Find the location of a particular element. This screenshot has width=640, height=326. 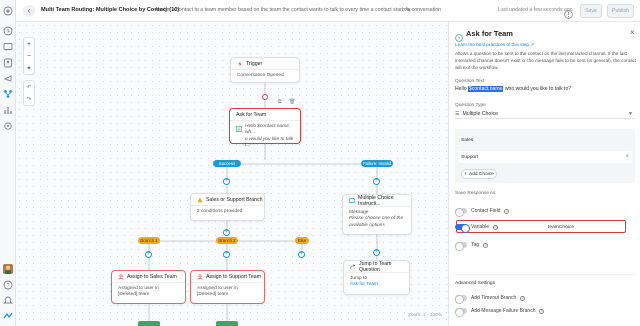

branch-node-body: 2 conditions provided is located at coordinates (220, 211).